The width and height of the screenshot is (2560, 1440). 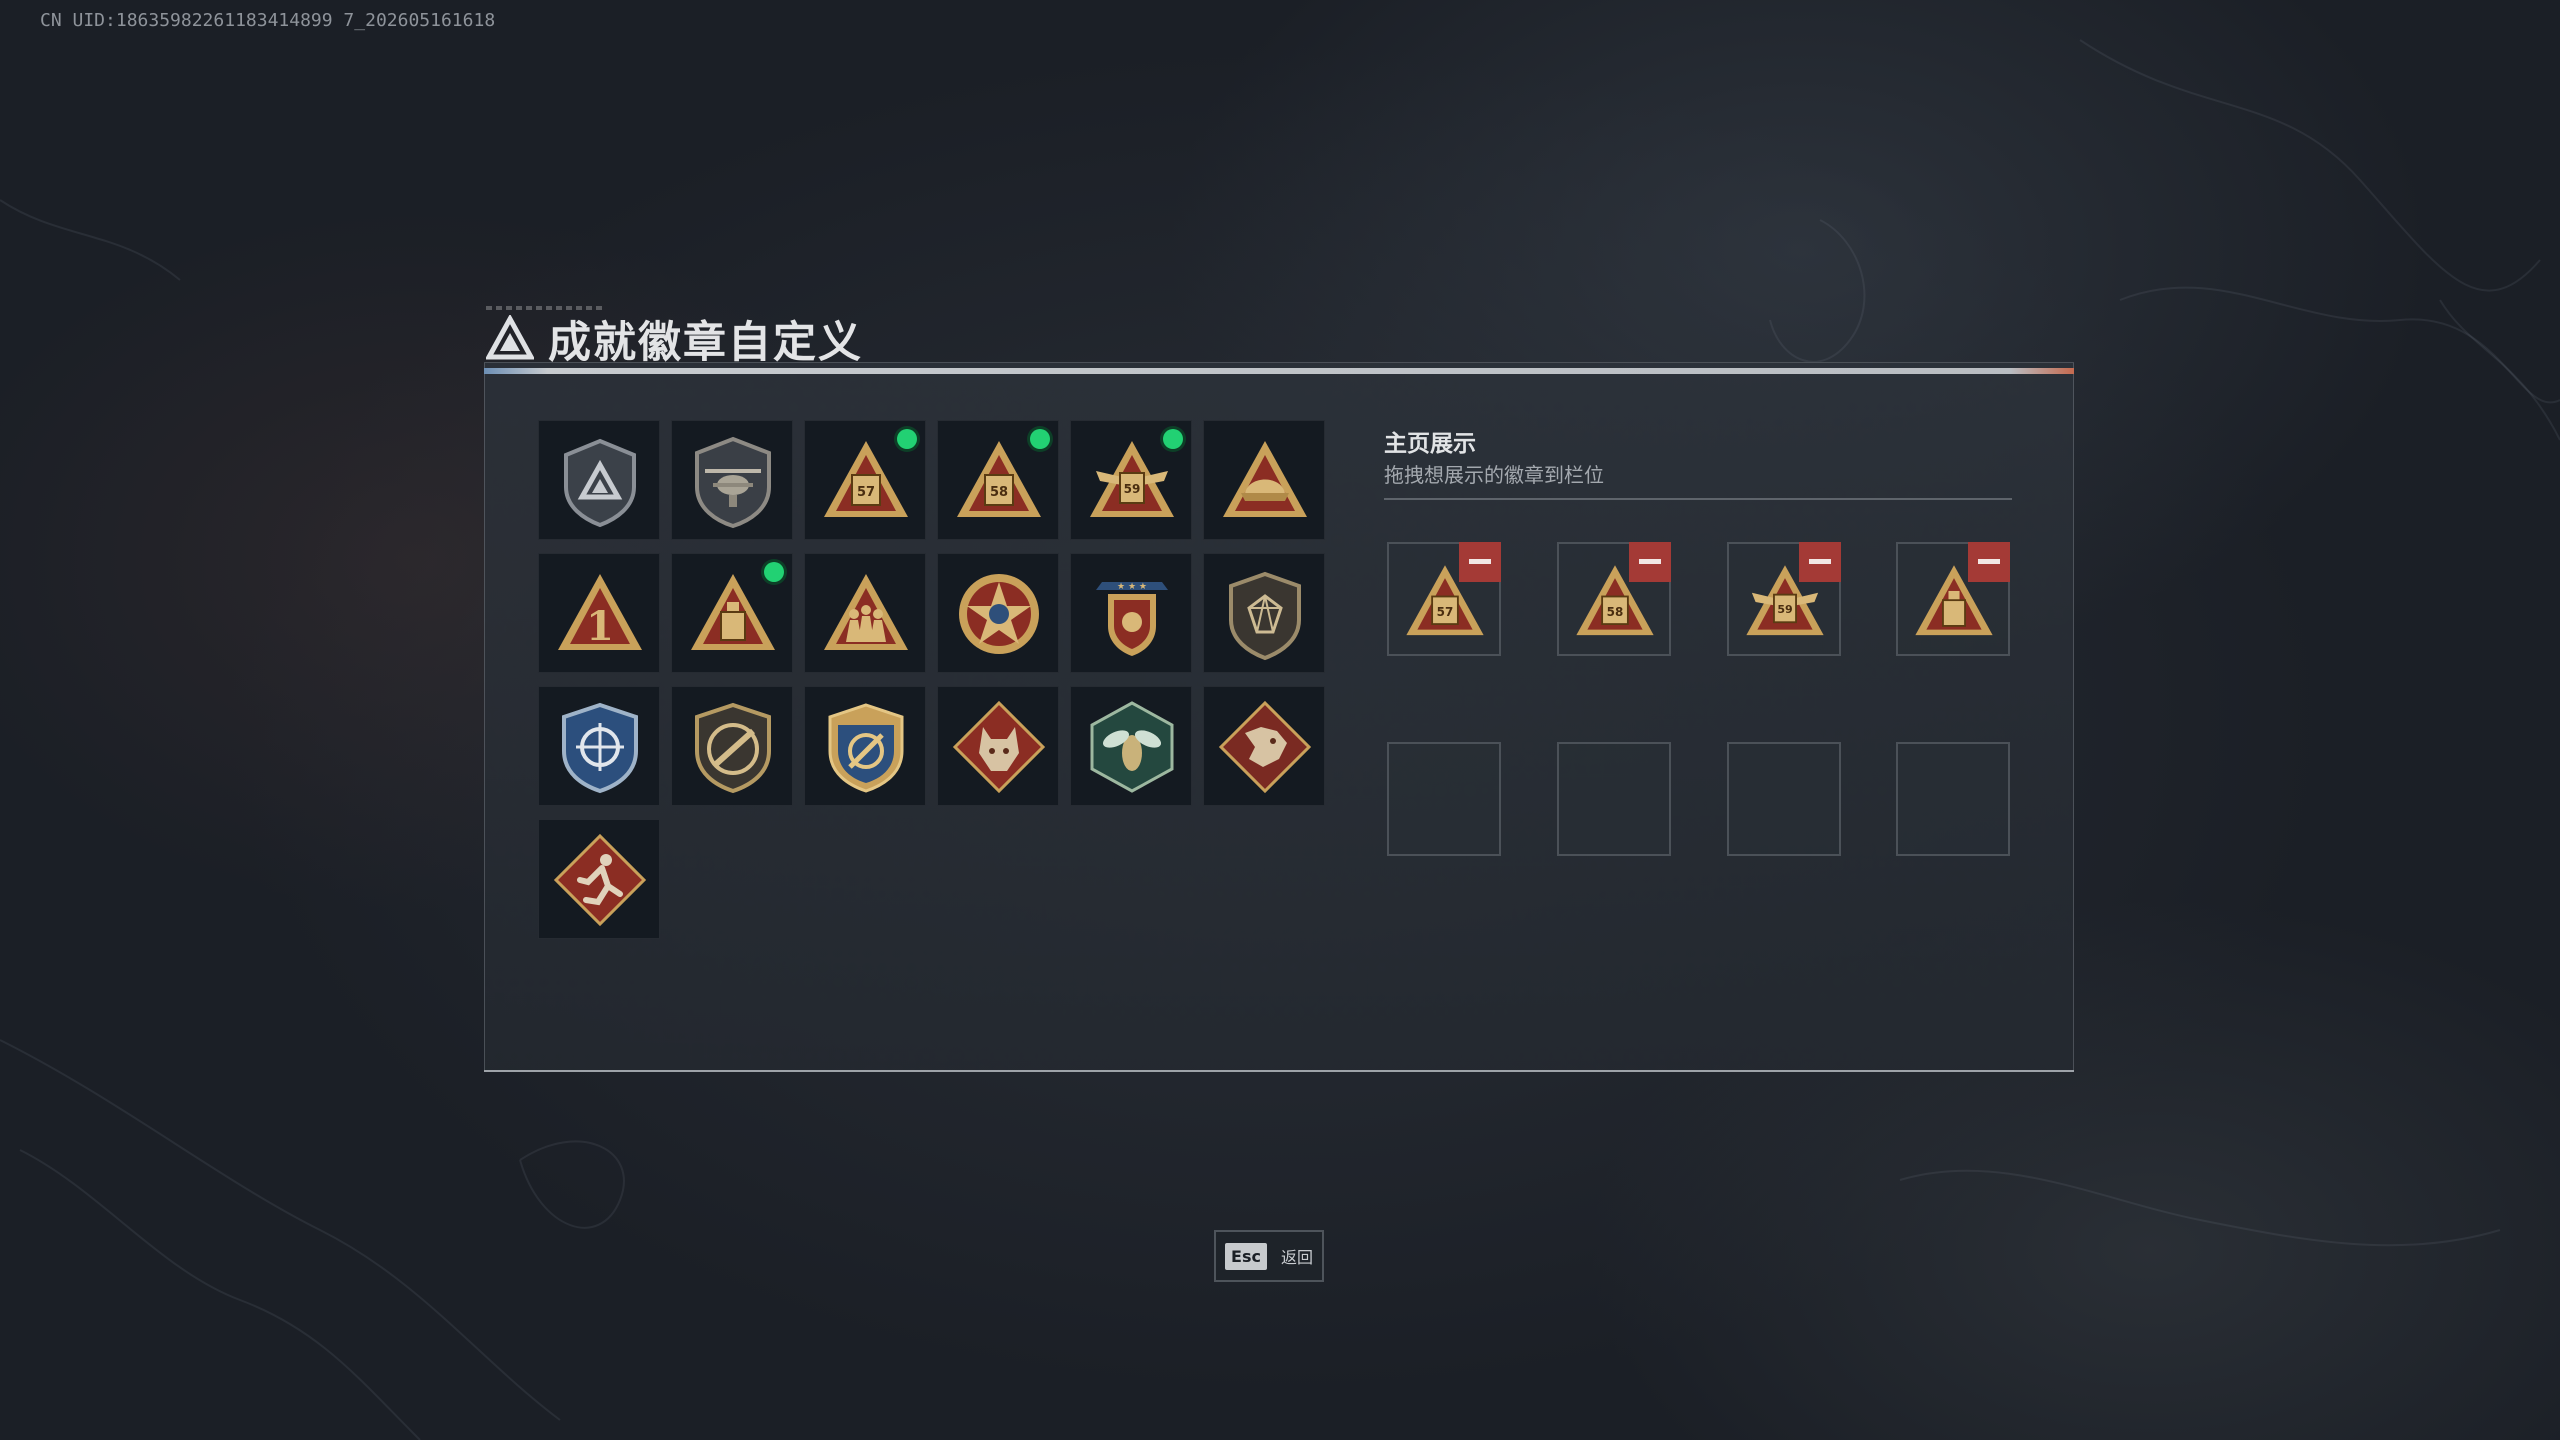 What do you see at coordinates (1444, 599) in the screenshot?
I see `showcase-slot: 57` at bounding box center [1444, 599].